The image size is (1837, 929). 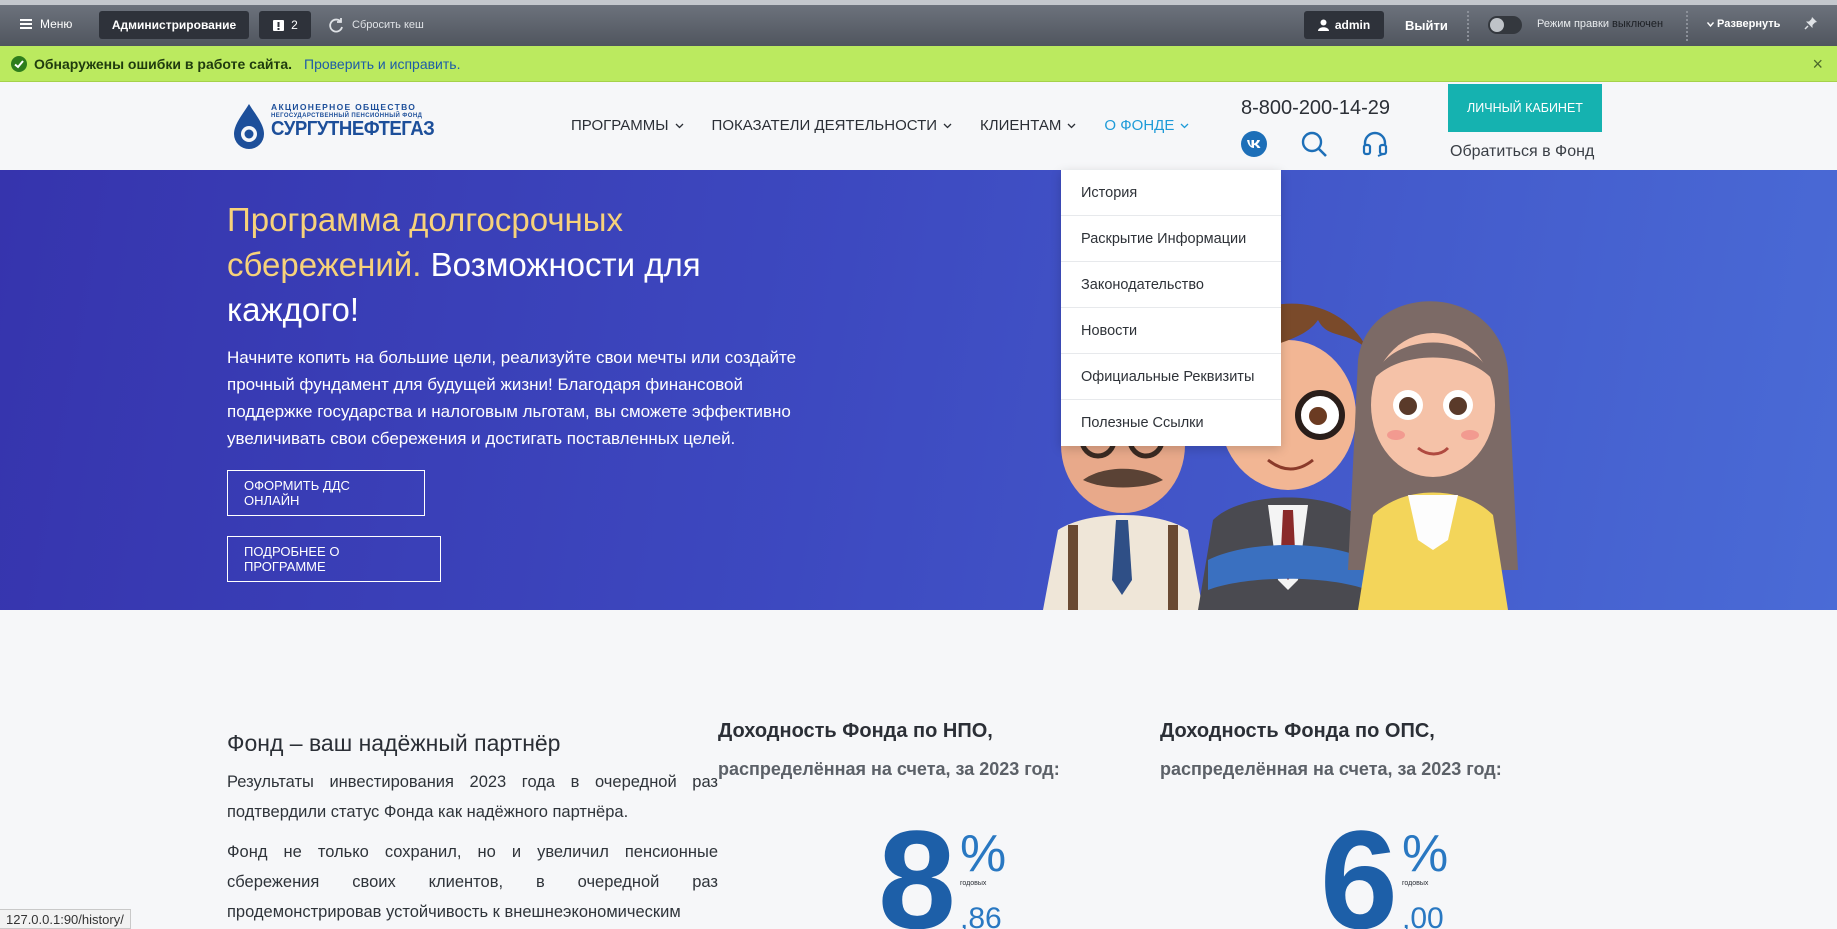 I want to click on search-icon, so click(x=1314, y=144).